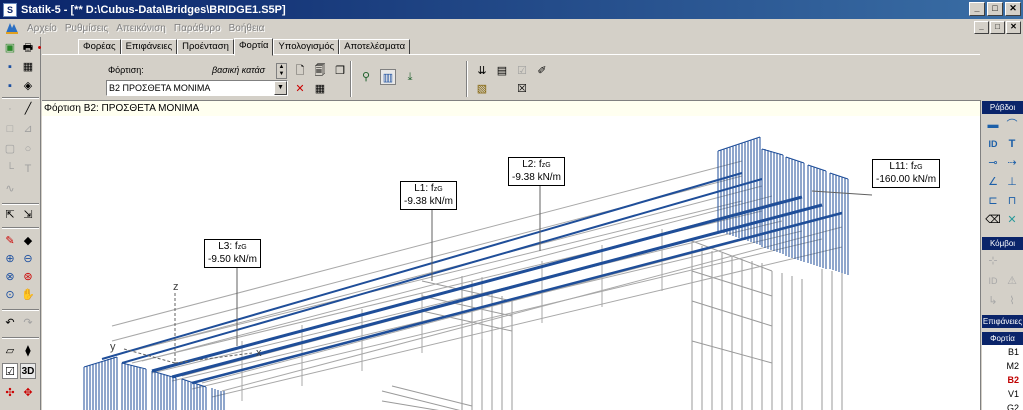 This screenshot has width=1023, height=410. I want to click on menu-file: Αρχείο, so click(42, 28).